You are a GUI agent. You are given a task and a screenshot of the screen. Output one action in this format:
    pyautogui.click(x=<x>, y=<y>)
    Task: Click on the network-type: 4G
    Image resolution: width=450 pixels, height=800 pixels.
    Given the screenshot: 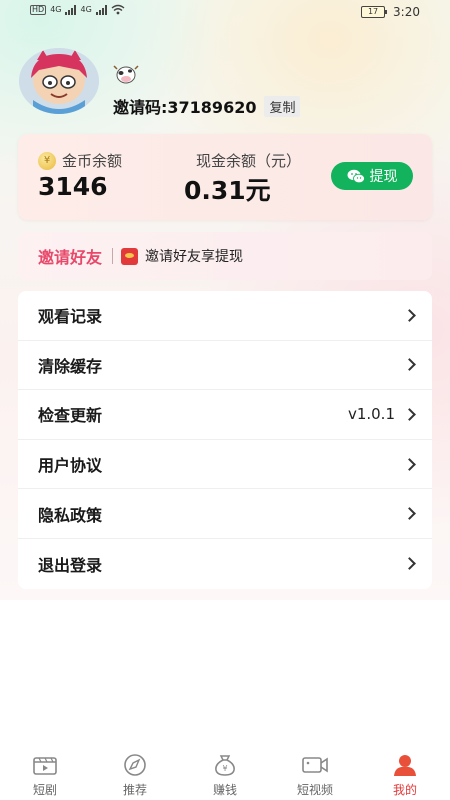 What is the action you would take?
    pyautogui.click(x=56, y=9)
    